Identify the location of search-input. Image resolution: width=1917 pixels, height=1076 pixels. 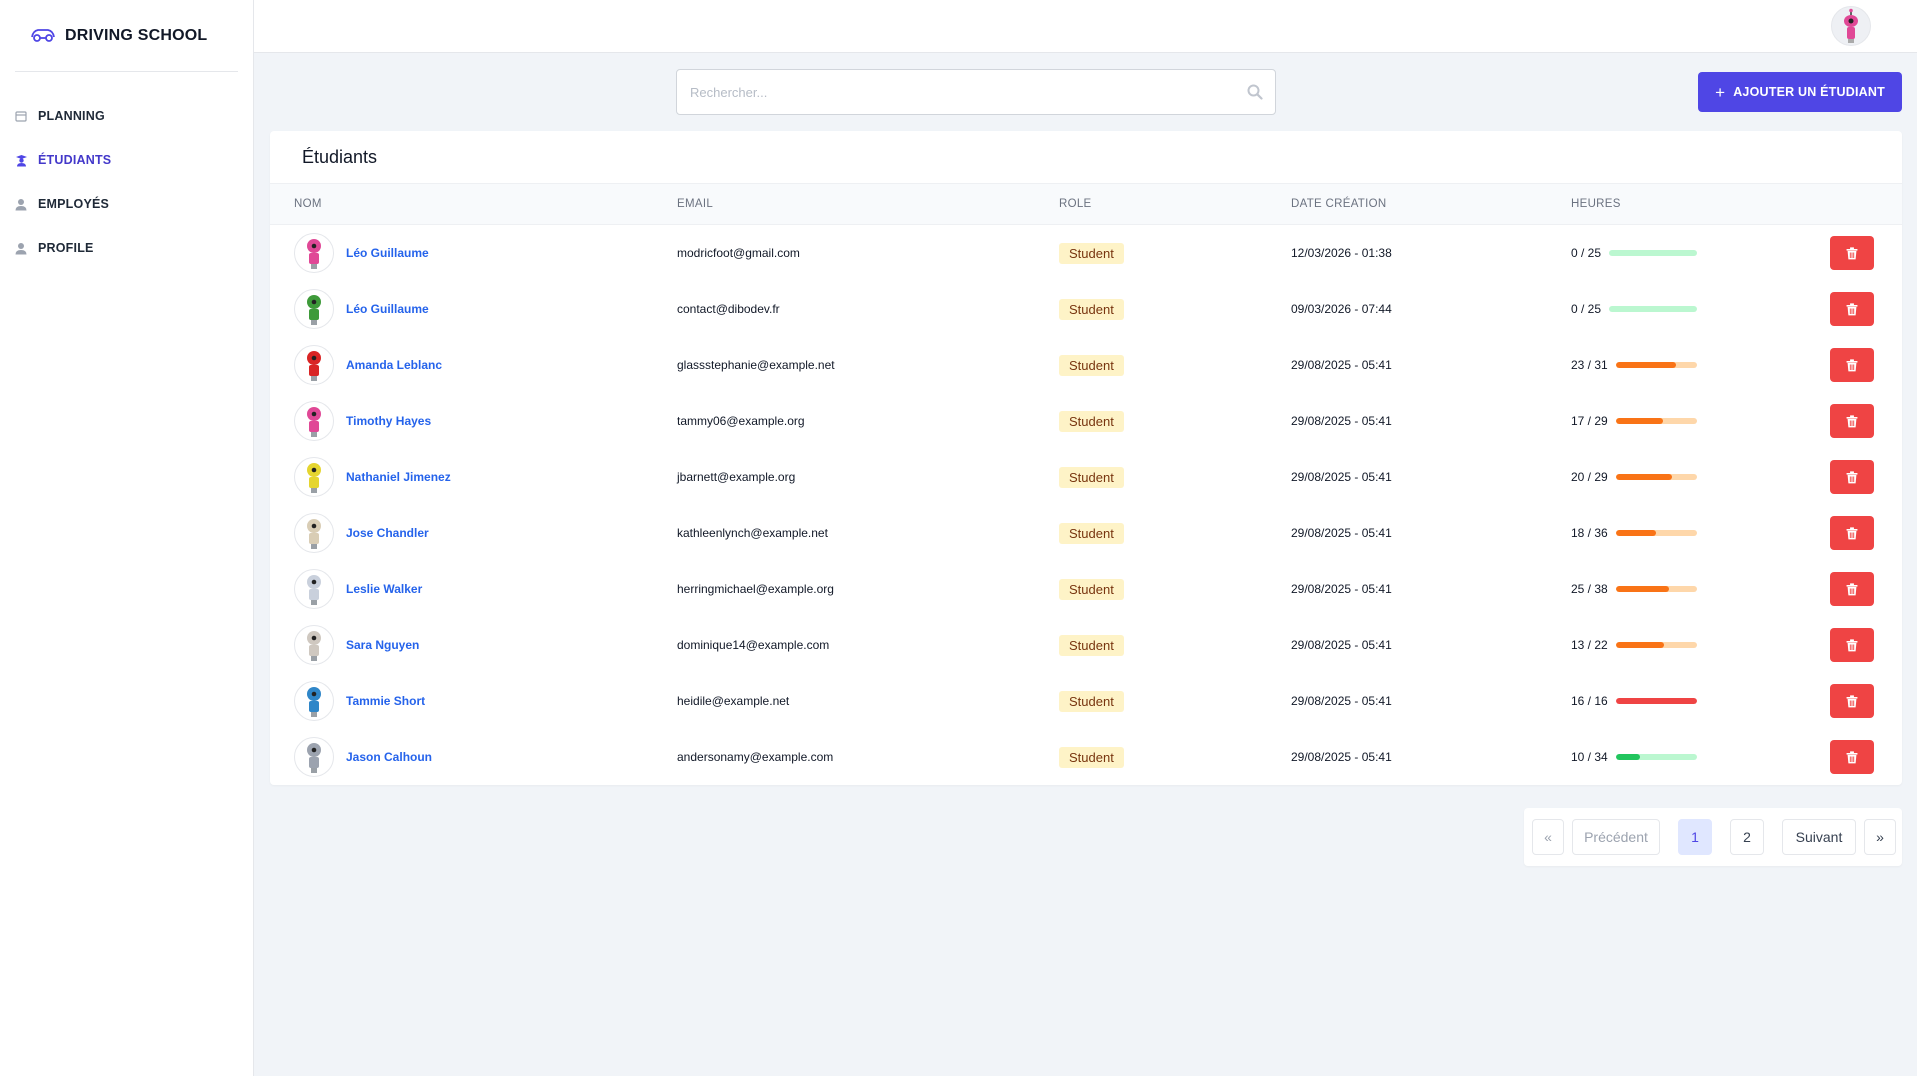
(976, 92).